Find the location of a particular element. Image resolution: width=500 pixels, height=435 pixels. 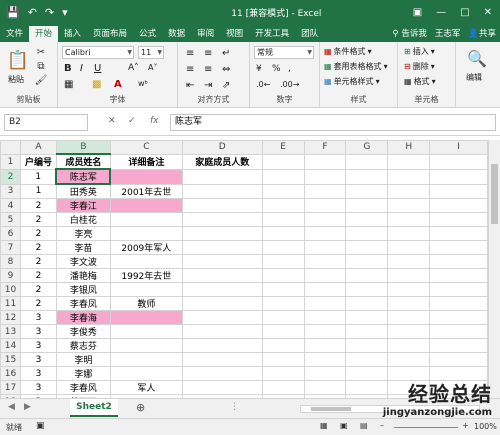

copy-icon: ⧉ is located at coordinates (41, 66).